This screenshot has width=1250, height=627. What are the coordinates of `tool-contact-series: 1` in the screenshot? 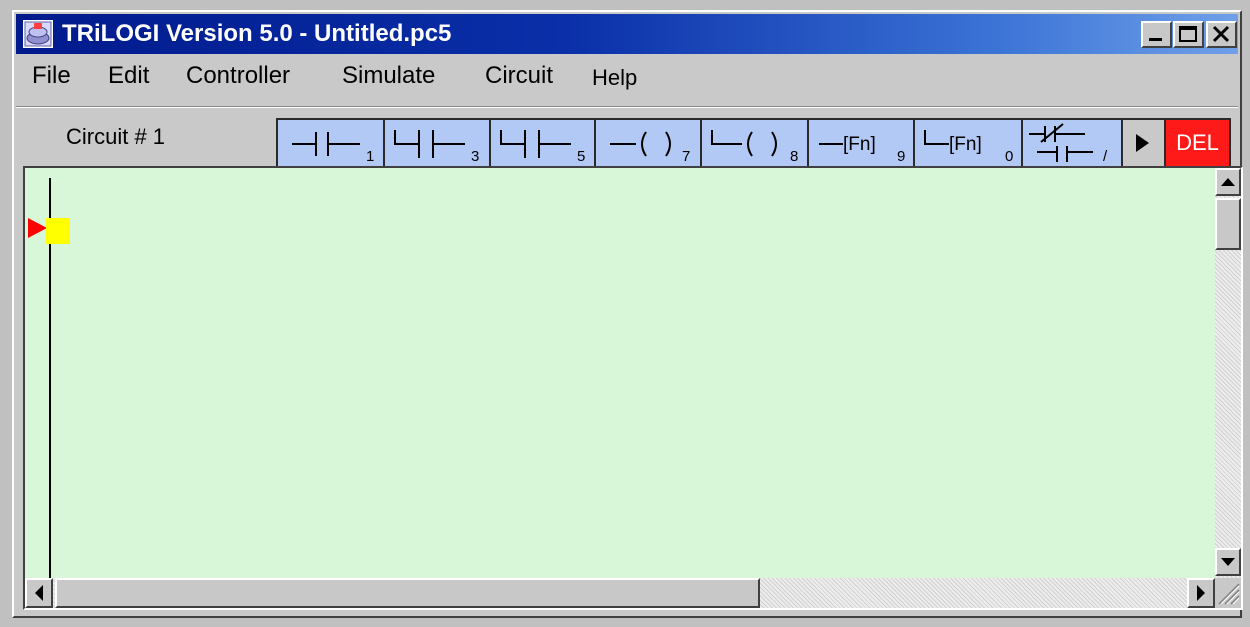 It's located at (331, 143).